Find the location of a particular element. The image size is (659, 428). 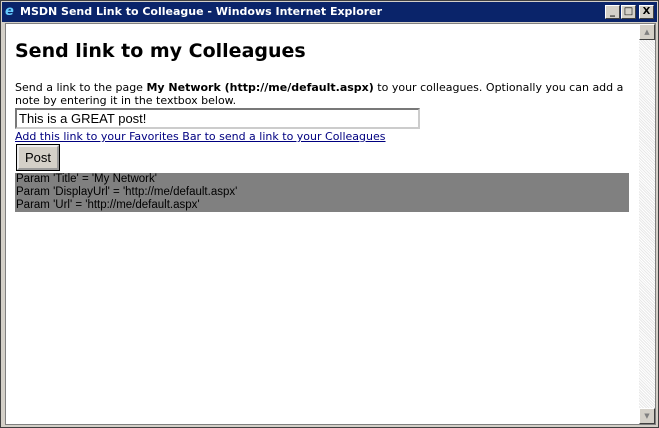

scroll-down-icon: ▼ is located at coordinates (647, 416).